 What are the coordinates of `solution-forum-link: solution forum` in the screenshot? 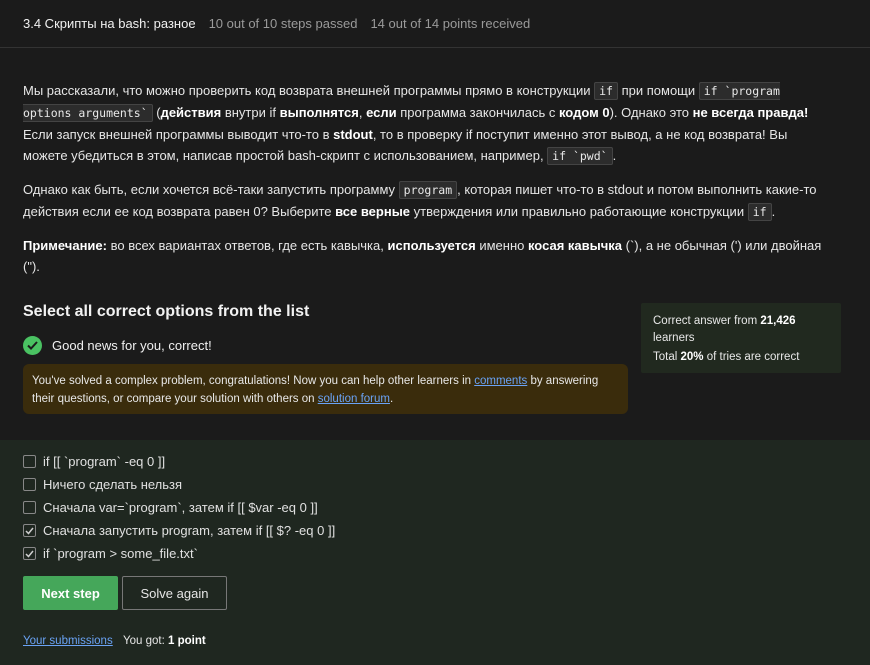 It's located at (354, 399).